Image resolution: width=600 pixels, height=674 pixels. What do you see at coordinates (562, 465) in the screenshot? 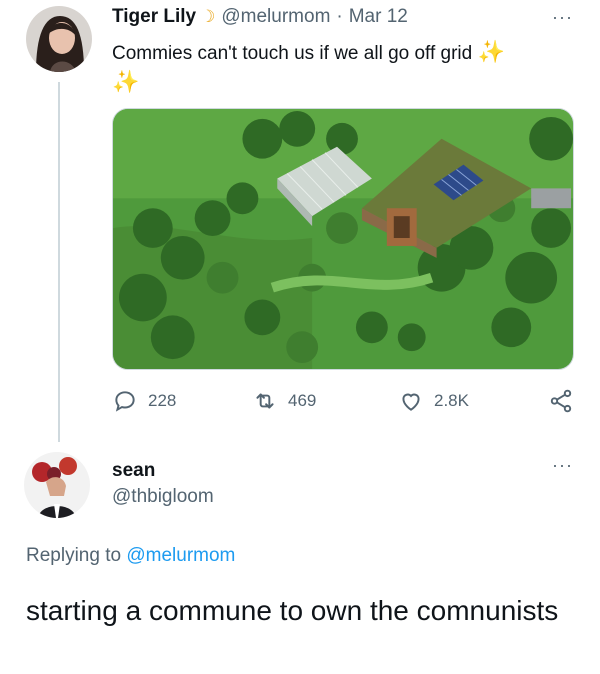
I see `tweet2-more-icon: ···` at bounding box center [562, 465].